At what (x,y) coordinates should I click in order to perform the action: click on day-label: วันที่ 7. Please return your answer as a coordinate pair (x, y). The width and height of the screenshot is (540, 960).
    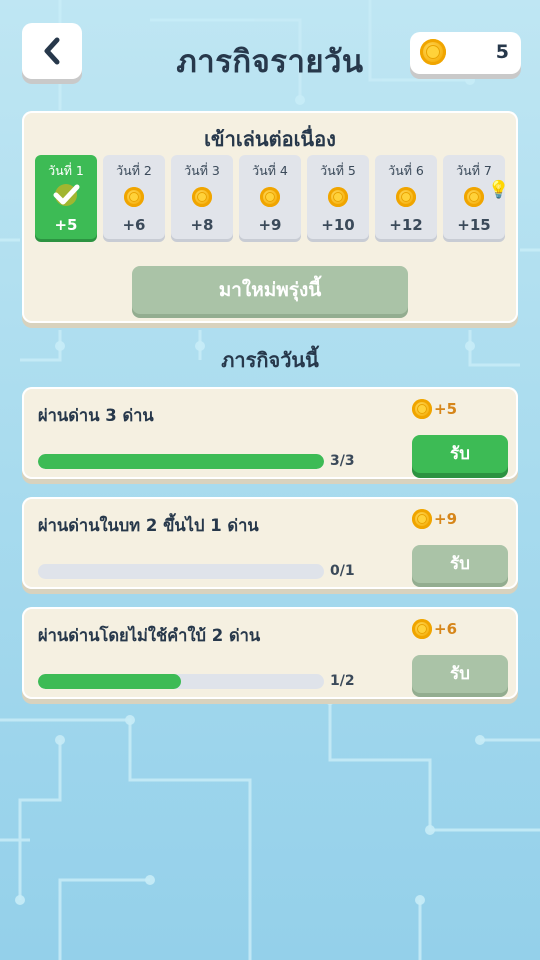
    Looking at the image, I should click on (474, 170).